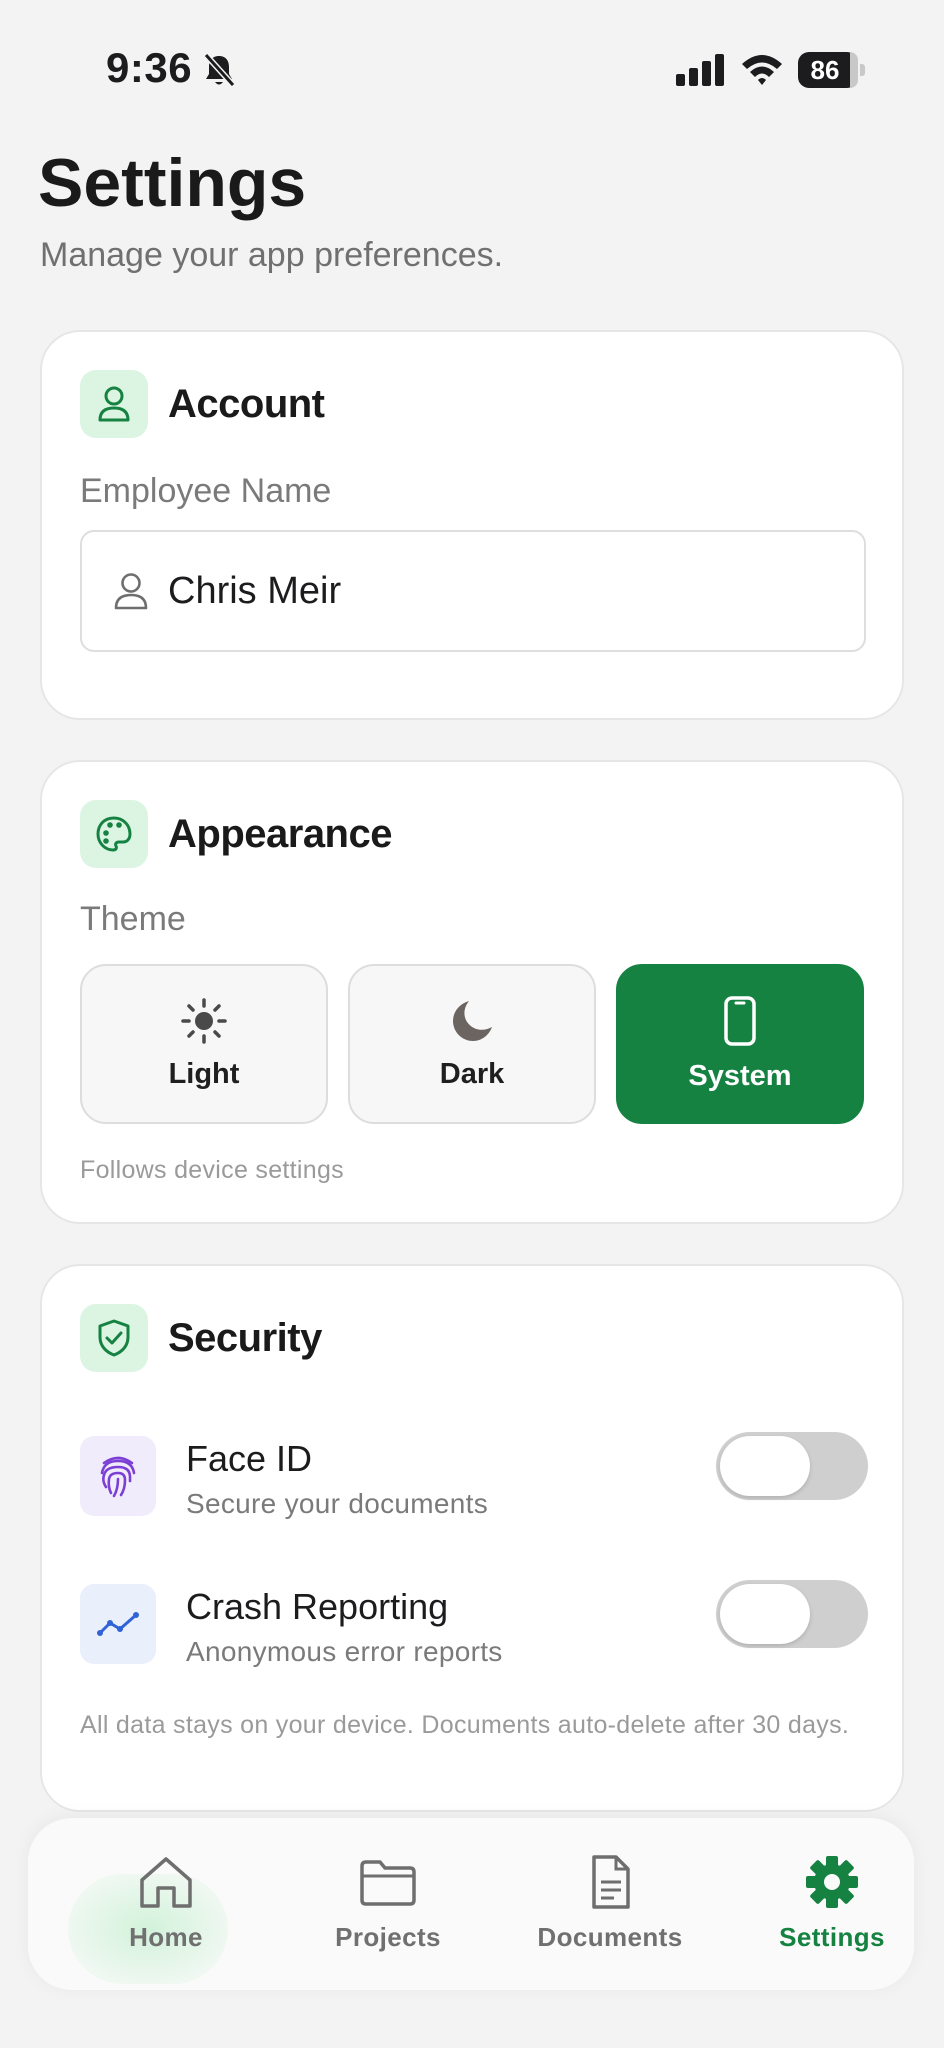 The height and width of the screenshot is (2048, 944). Describe the element at coordinates (832, 1937) in the screenshot. I see `tab-settings-label: Settings` at that location.